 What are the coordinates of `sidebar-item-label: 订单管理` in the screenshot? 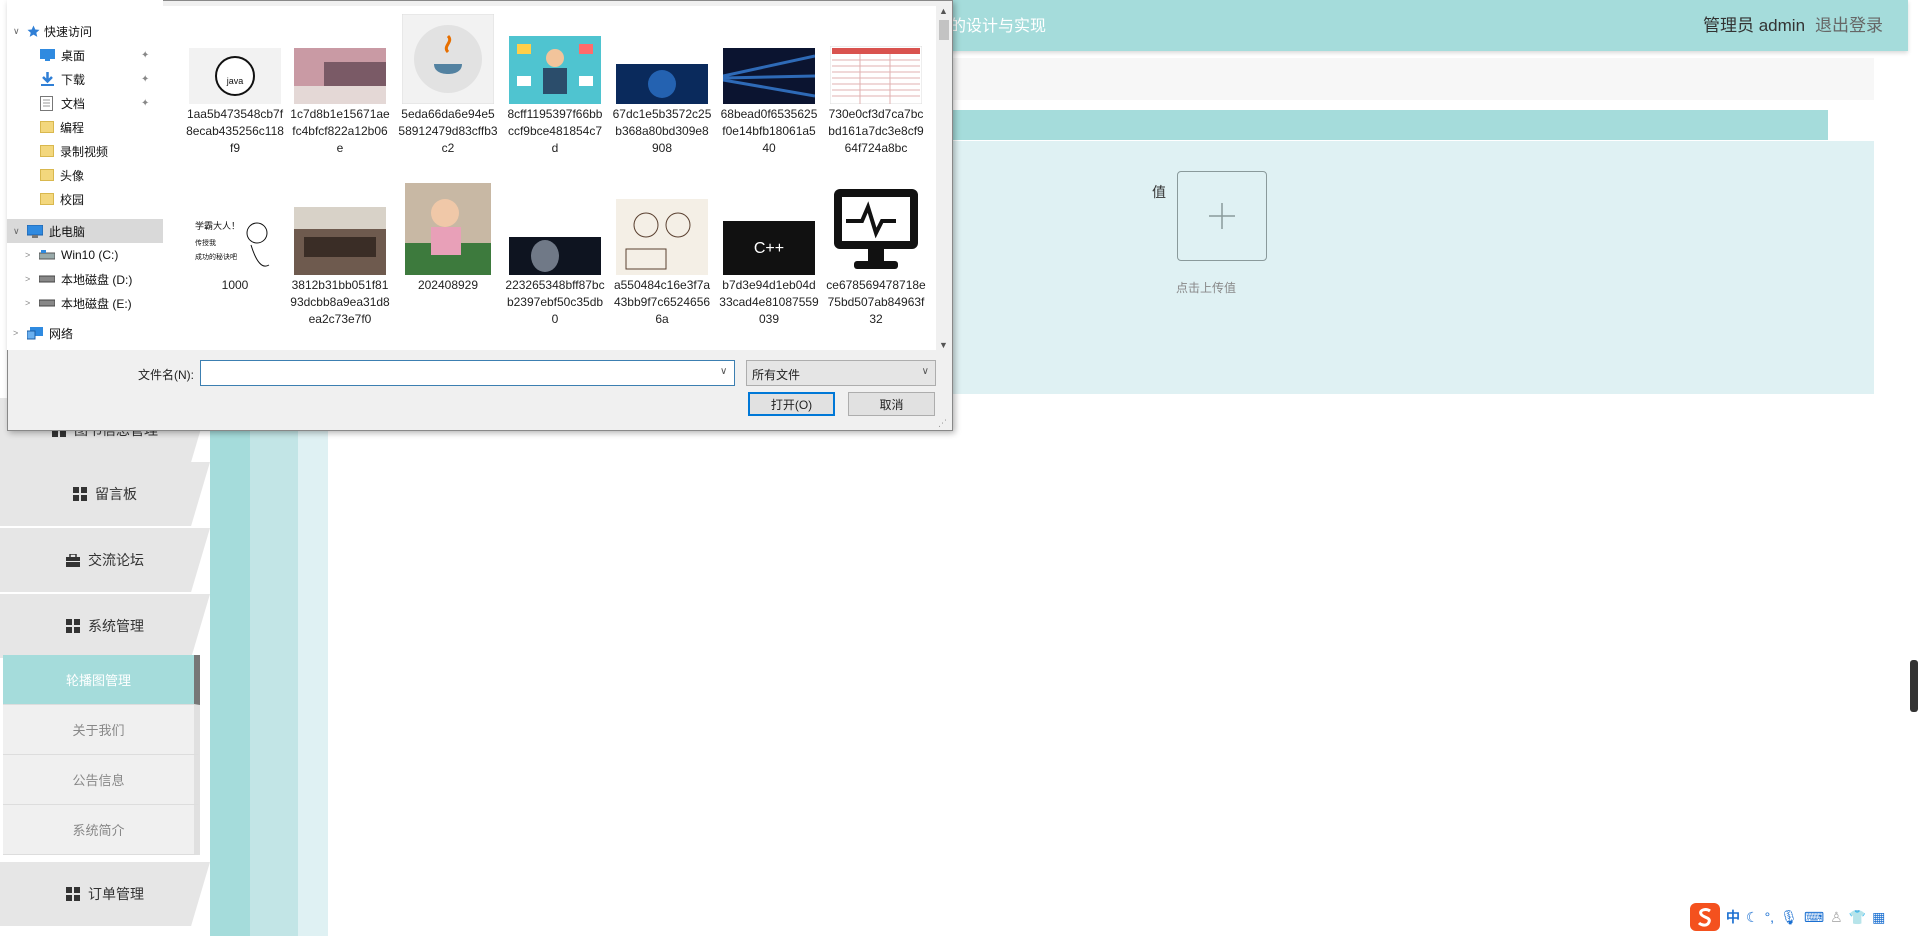 It's located at (116, 894).